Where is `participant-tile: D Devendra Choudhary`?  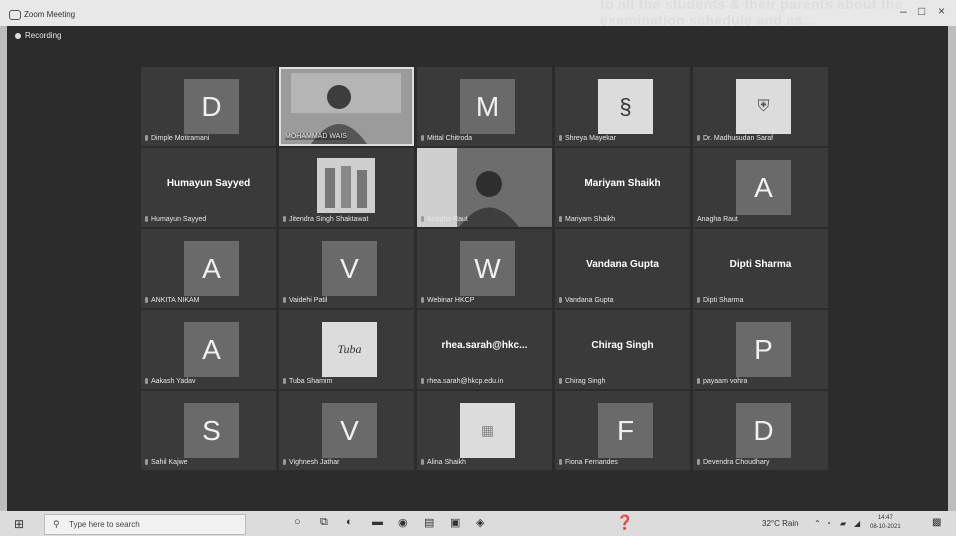
participant-tile: D Devendra Choudhary is located at coordinates (760, 430).